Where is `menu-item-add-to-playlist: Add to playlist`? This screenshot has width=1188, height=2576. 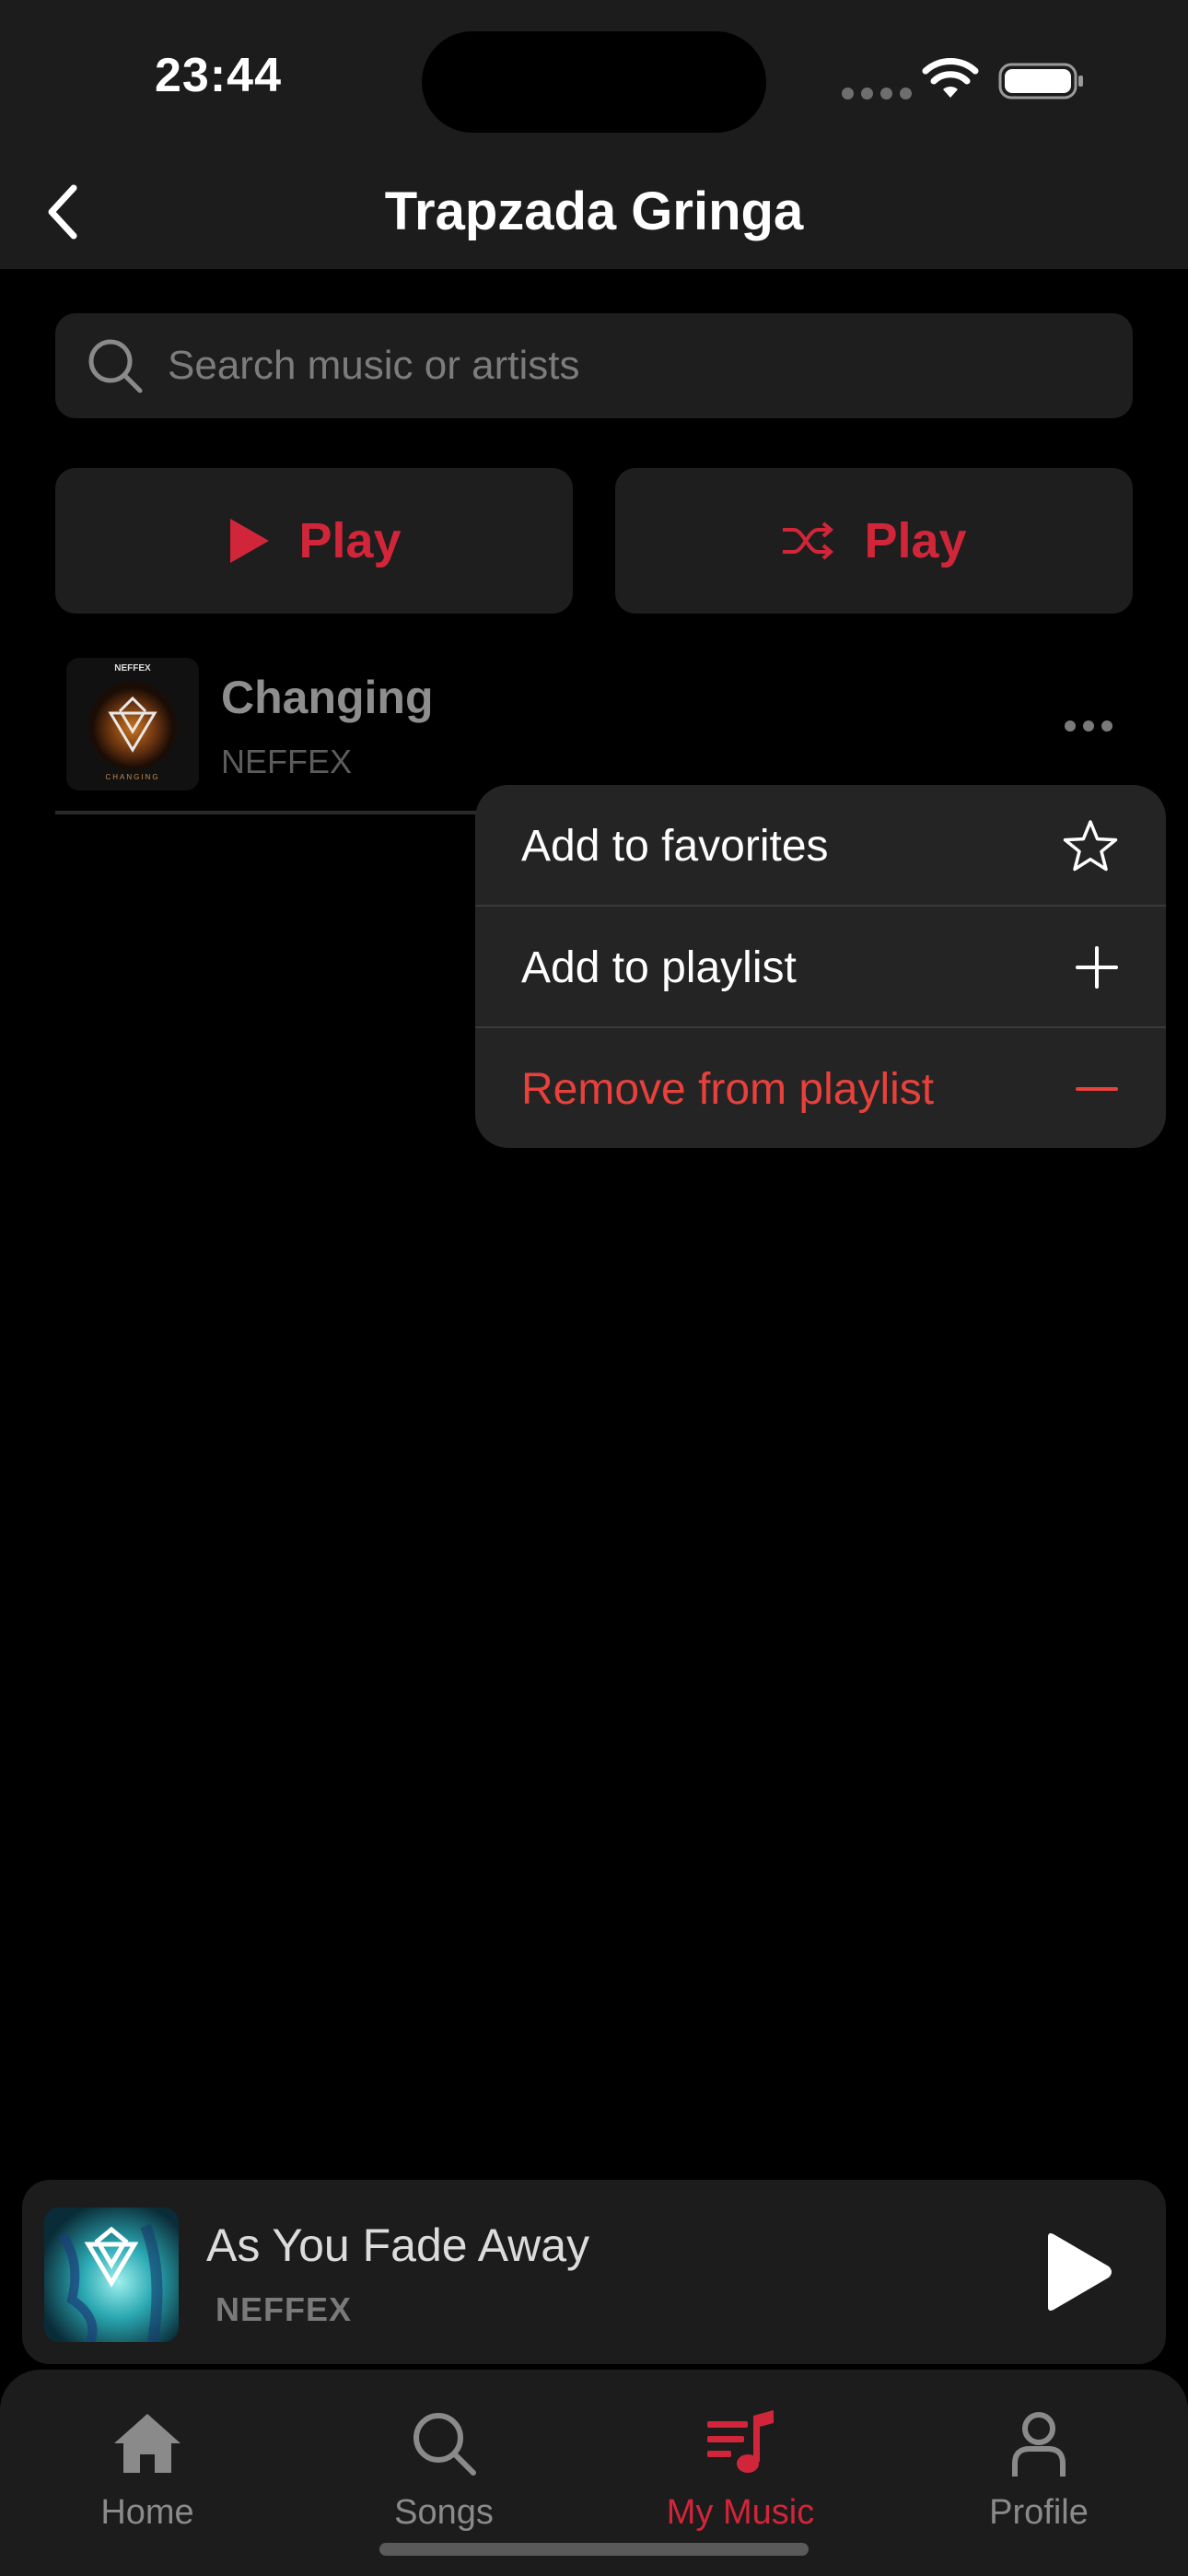
menu-item-add-to-playlist: Add to playlist is located at coordinates (821, 967).